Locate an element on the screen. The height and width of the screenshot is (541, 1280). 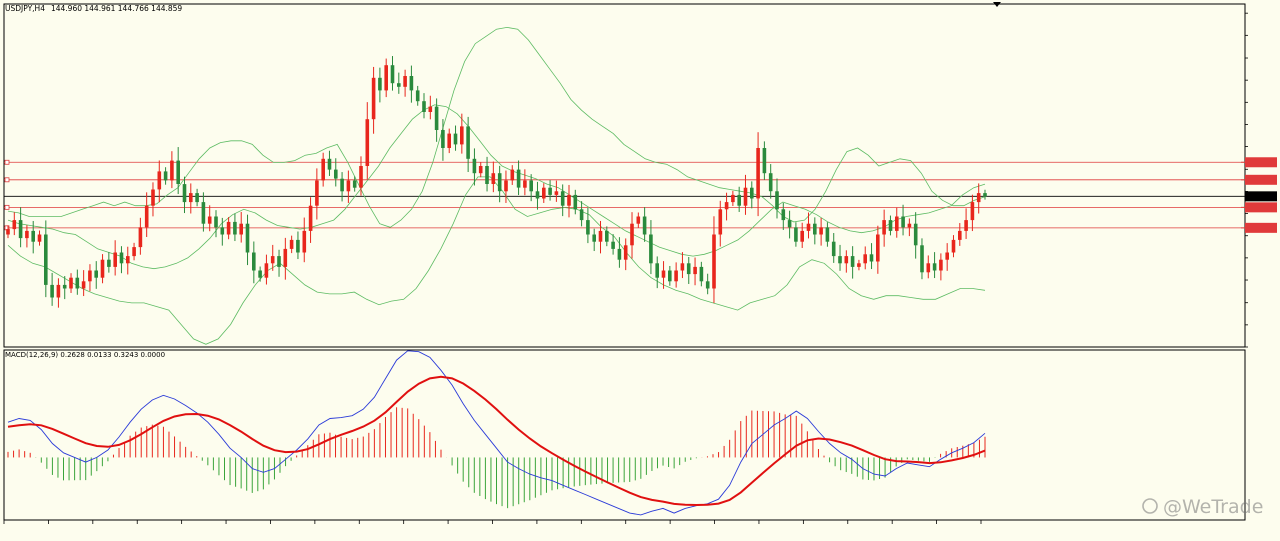
level-handle is located at coordinates (7, 207).